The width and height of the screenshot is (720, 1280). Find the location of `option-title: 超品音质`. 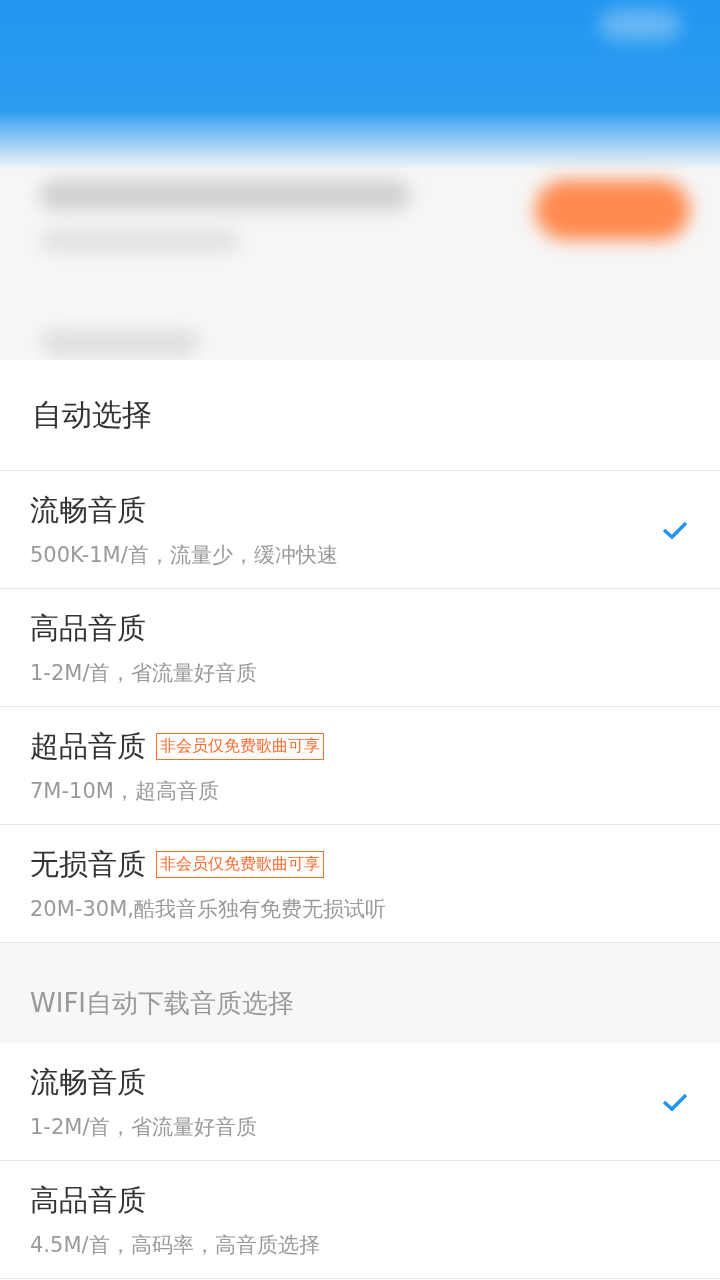

option-title: 超品音质 is located at coordinates (88, 746).